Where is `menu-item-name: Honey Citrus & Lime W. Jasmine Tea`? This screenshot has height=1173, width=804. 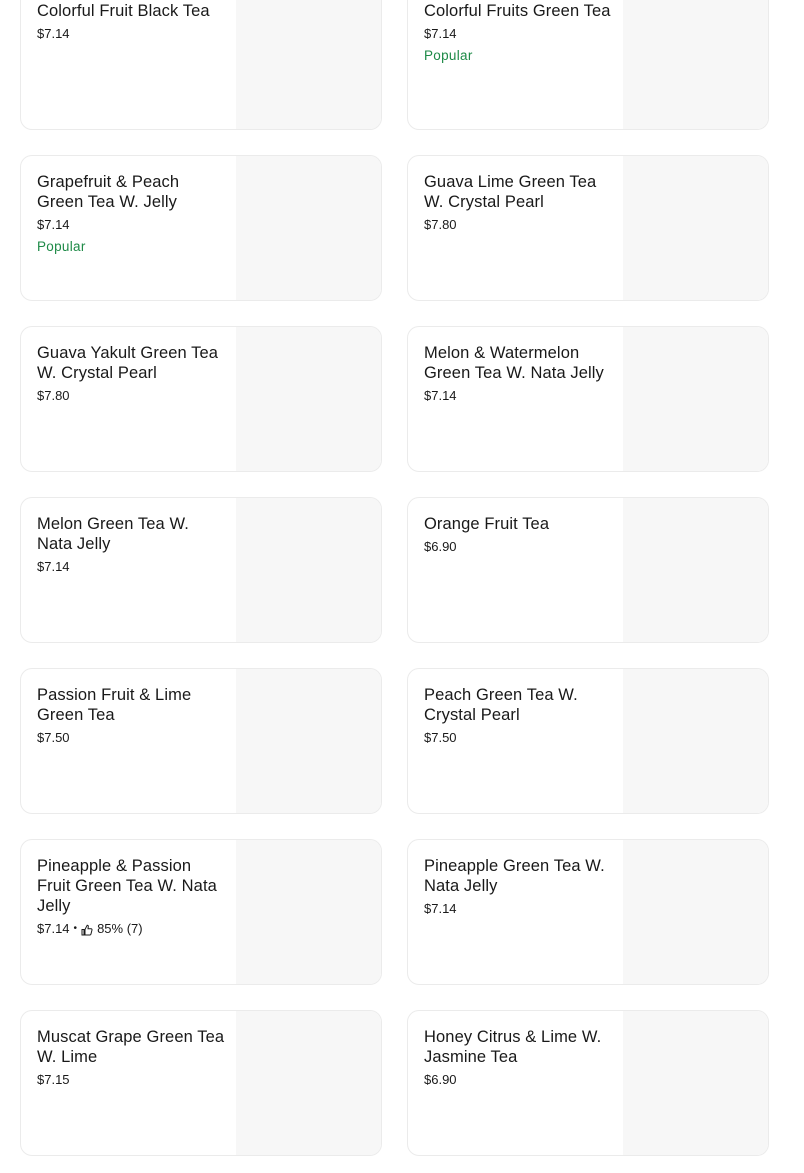 menu-item-name: Honey Citrus & Lime W. Jasmine Tea is located at coordinates (513, 1047).